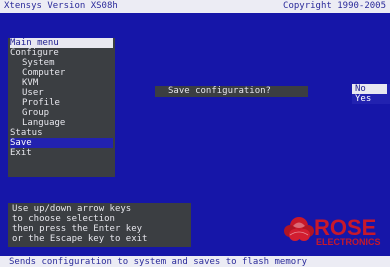 The width and height of the screenshot is (390, 267). Describe the element at coordinates (61, 113) in the screenshot. I see `menu-item-group: Group` at that location.